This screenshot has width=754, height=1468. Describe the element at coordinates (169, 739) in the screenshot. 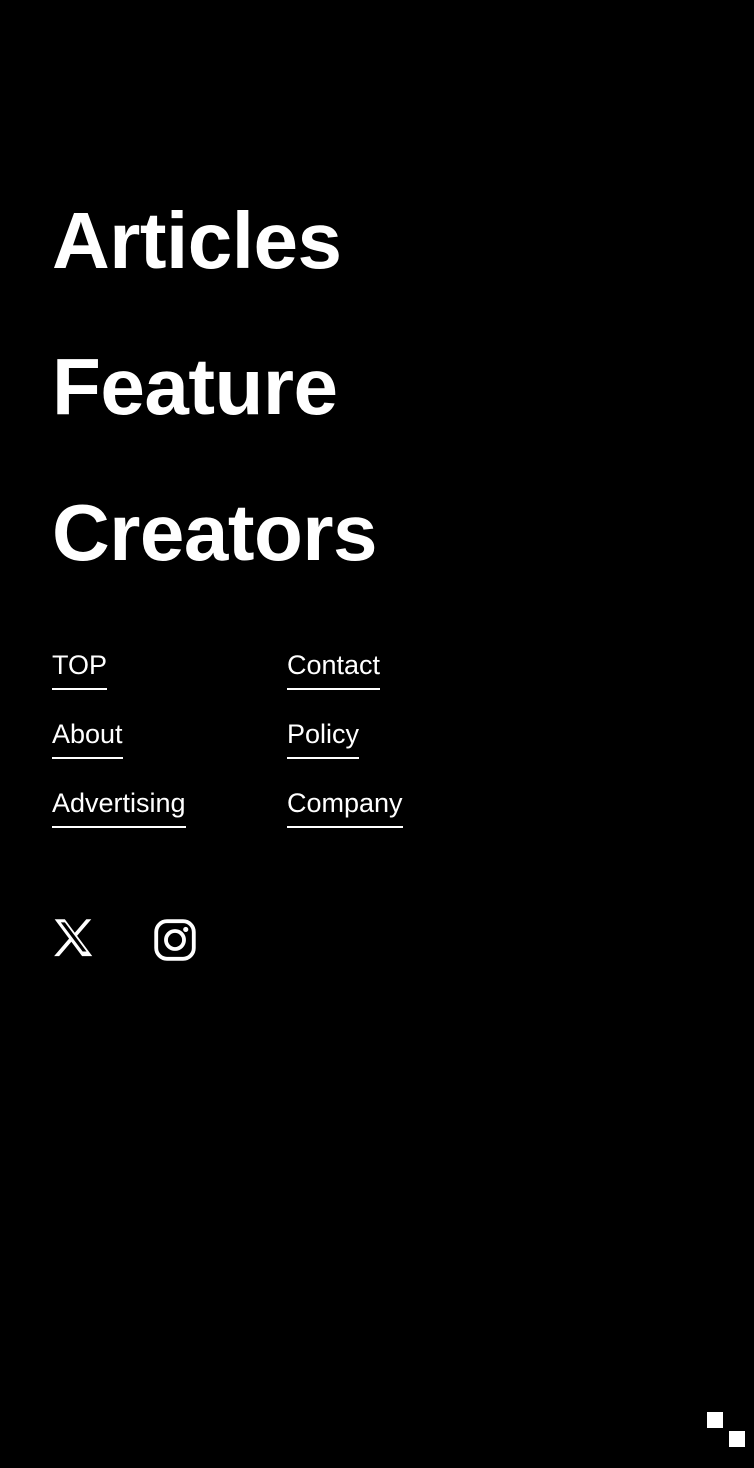

I see `footer-link-column-left: TOP About Advertising` at that location.